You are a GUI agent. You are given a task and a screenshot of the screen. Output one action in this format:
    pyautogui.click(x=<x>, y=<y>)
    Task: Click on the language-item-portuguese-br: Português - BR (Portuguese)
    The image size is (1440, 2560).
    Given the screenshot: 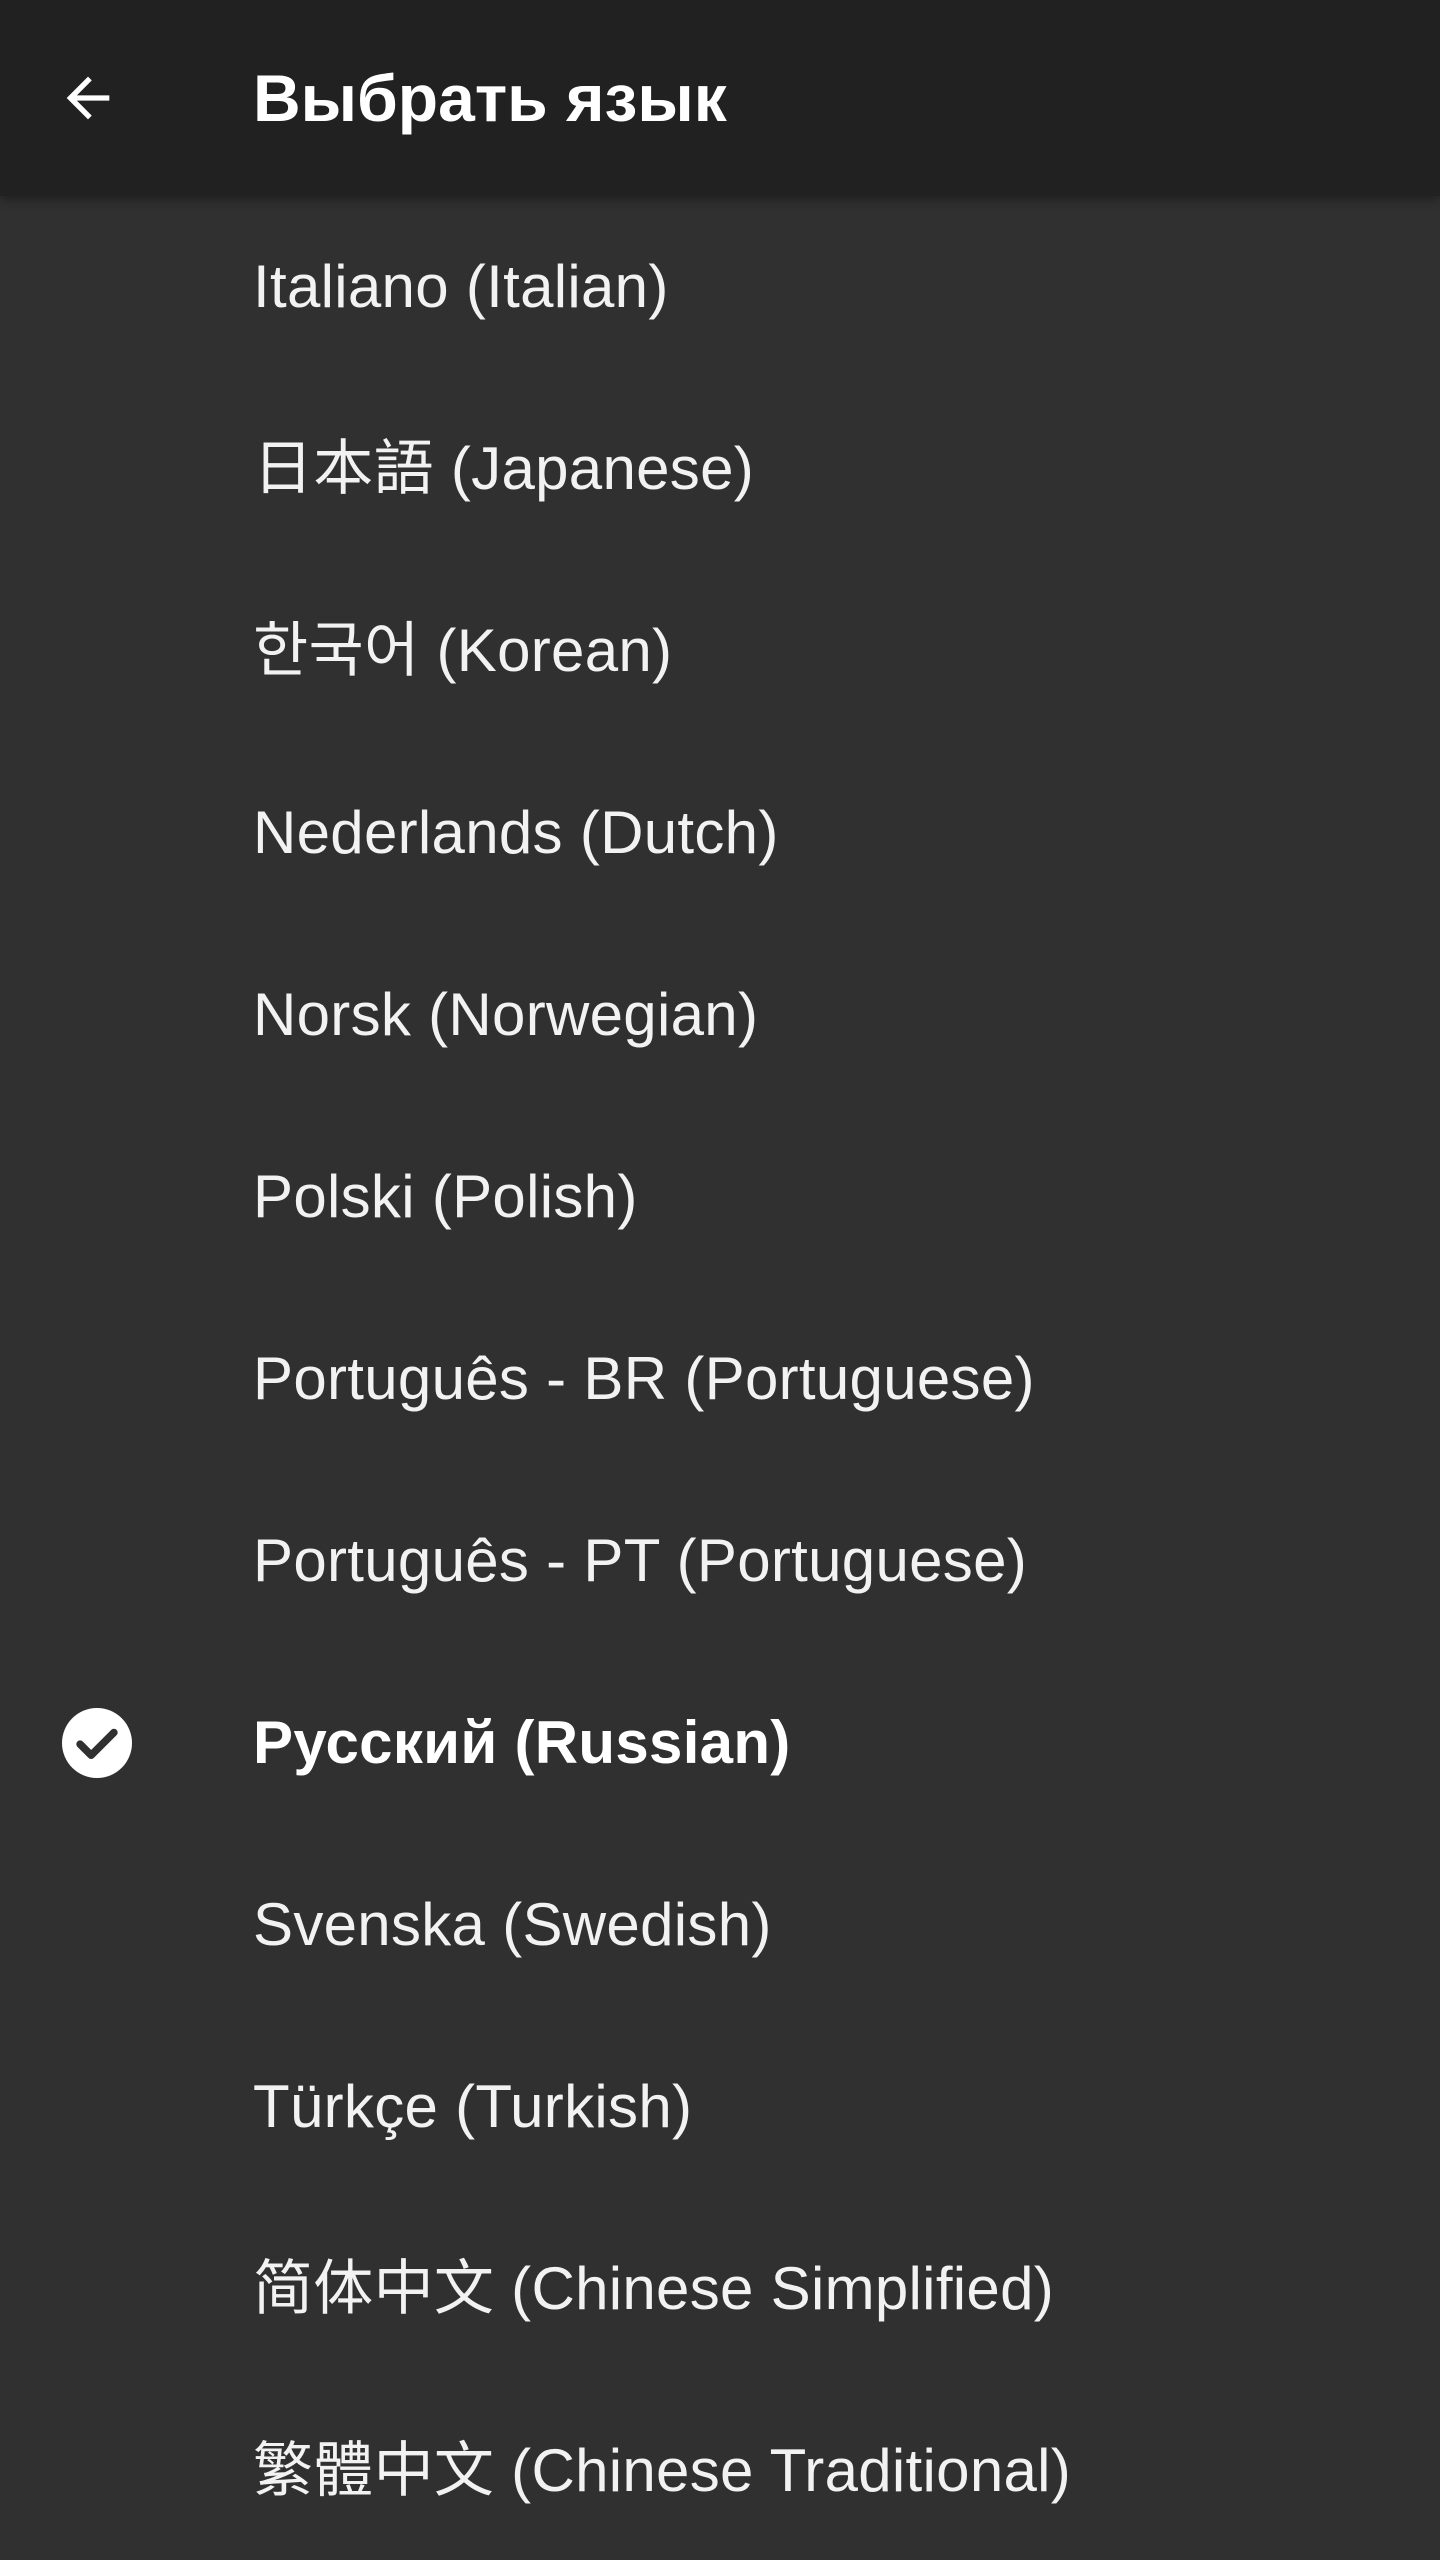 What is the action you would take?
    pyautogui.click(x=720, y=1379)
    